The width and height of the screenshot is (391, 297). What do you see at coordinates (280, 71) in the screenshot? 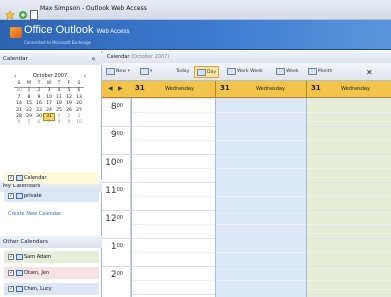
I see `week-view-icon` at bounding box center [280, 71].